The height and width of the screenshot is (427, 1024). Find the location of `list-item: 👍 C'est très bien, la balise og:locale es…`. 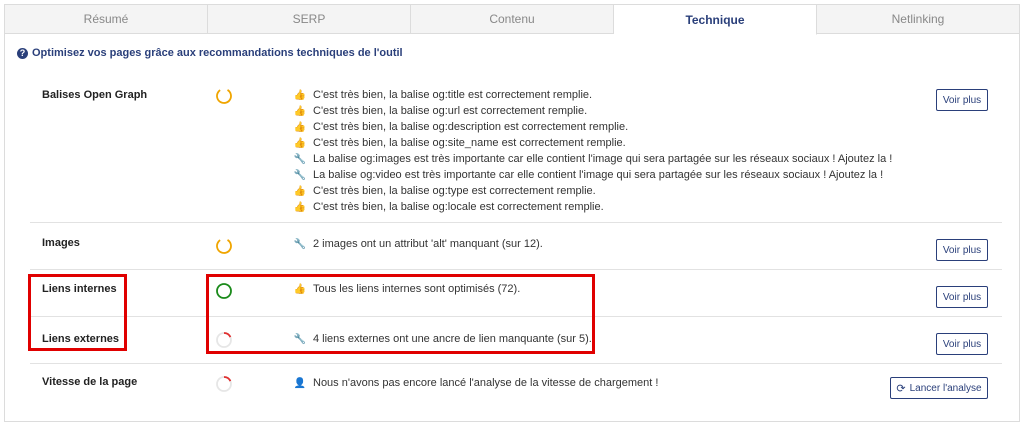

list-item: 👍 C'est très bien, la balise og:locale es… is located at coordinates (448, 207).